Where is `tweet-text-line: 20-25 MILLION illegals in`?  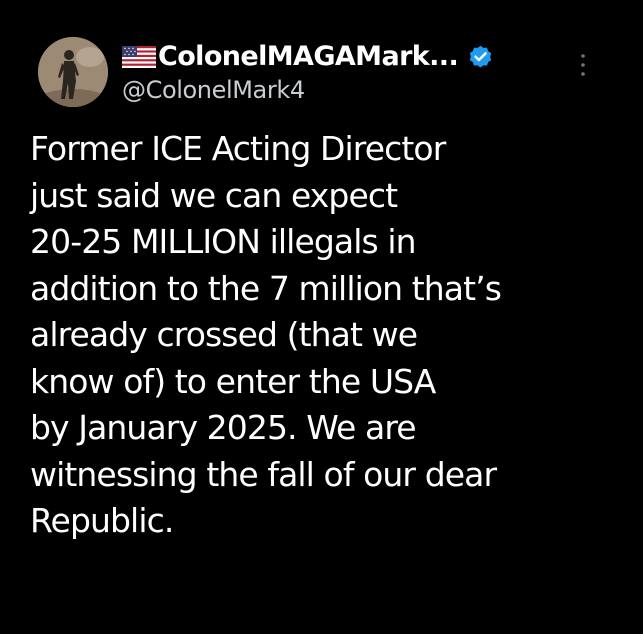 tweet-text-line: 20-25 MILLION illegals in is located at coordinates (223, 241).